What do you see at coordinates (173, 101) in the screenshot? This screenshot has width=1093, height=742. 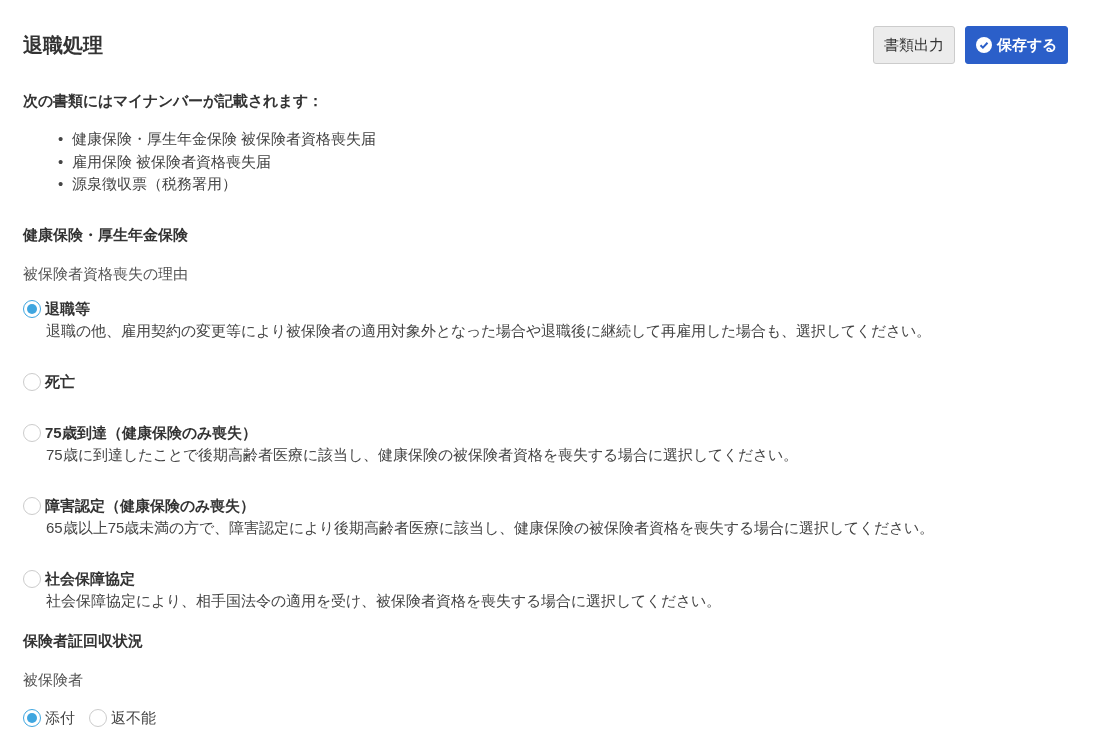 I see `notice-heading: 次の書類にはマイナンバーが記載されます：` at bounding box center [173, 101].